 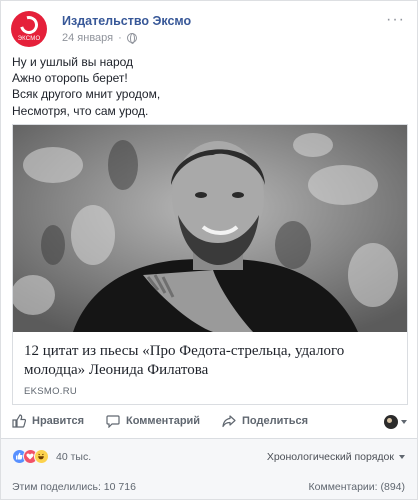 I want to click on reactions-count: 40 тыс., so click(x=73, y=457).